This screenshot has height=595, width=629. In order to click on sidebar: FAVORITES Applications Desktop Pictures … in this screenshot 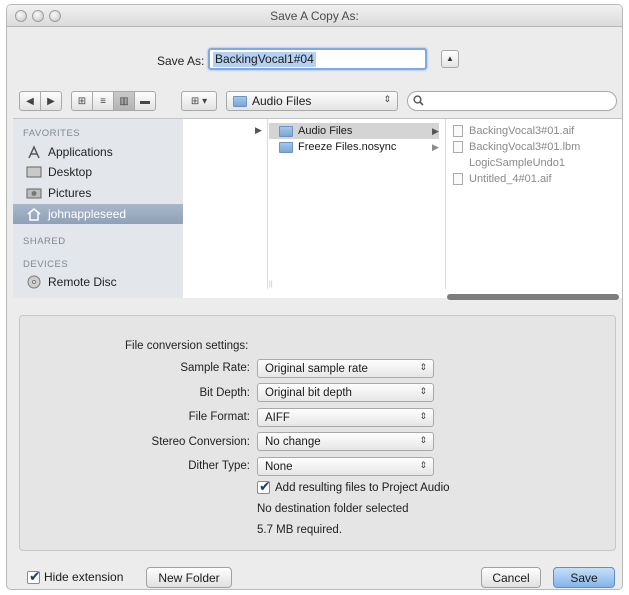, I will do `click(98, 208)`.